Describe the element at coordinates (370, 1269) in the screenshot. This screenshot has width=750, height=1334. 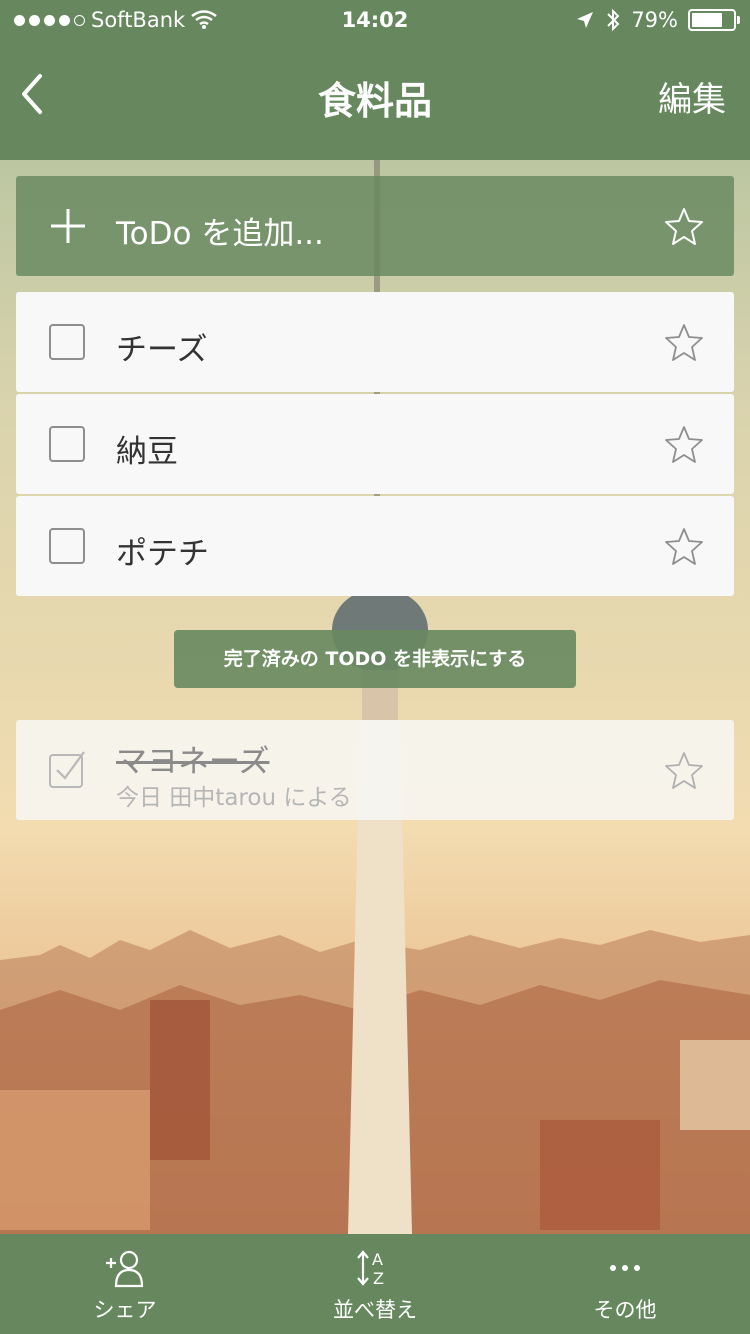
I see `sort-az-icon: A Z` at that location.